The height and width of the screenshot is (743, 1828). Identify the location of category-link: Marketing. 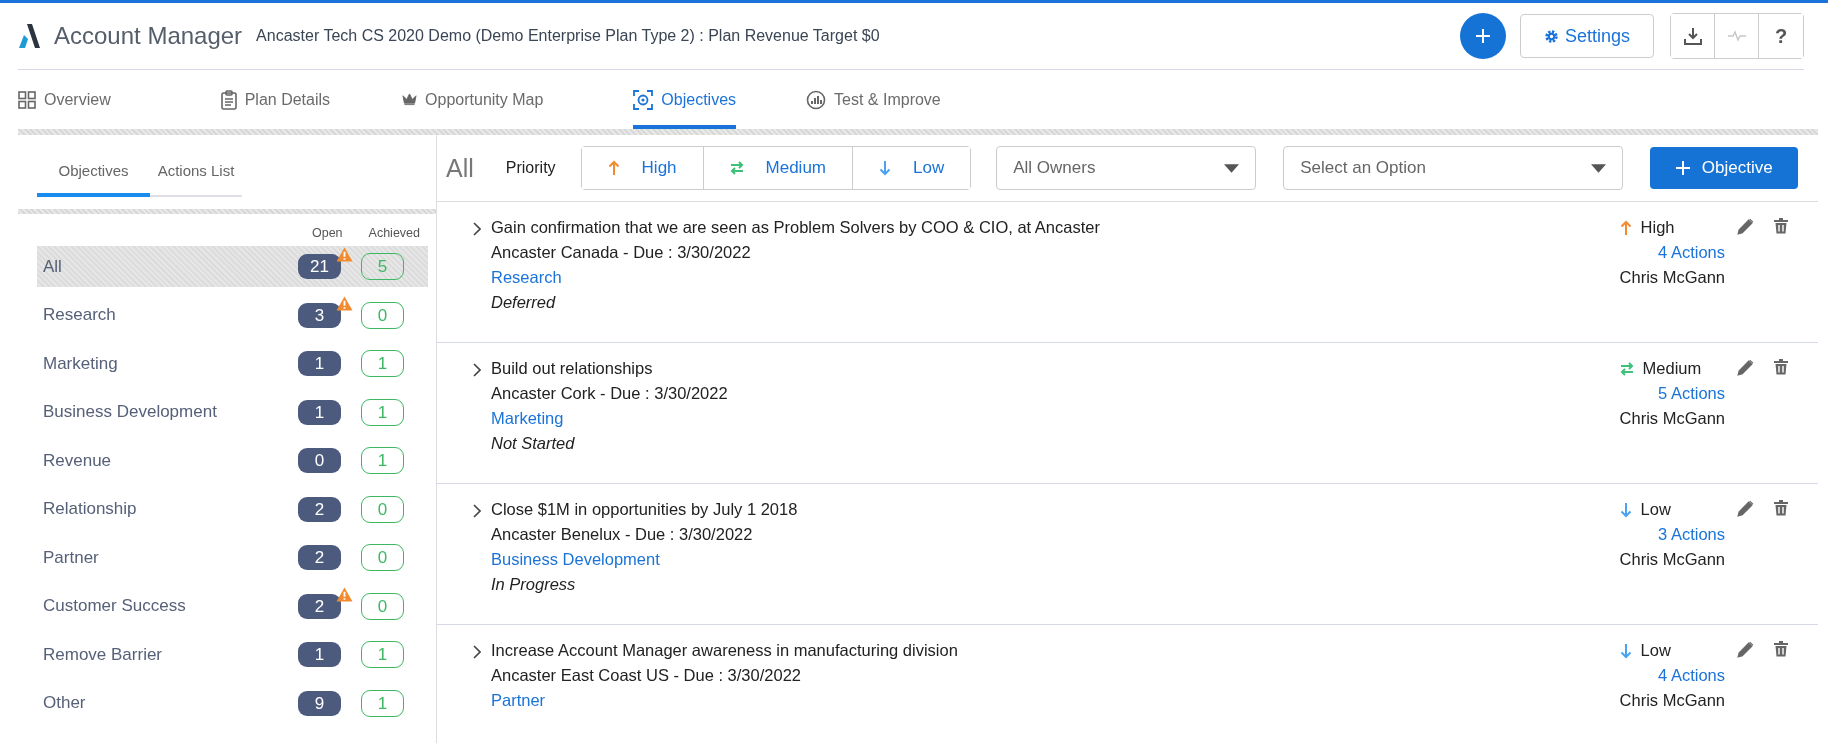
(527, 418).